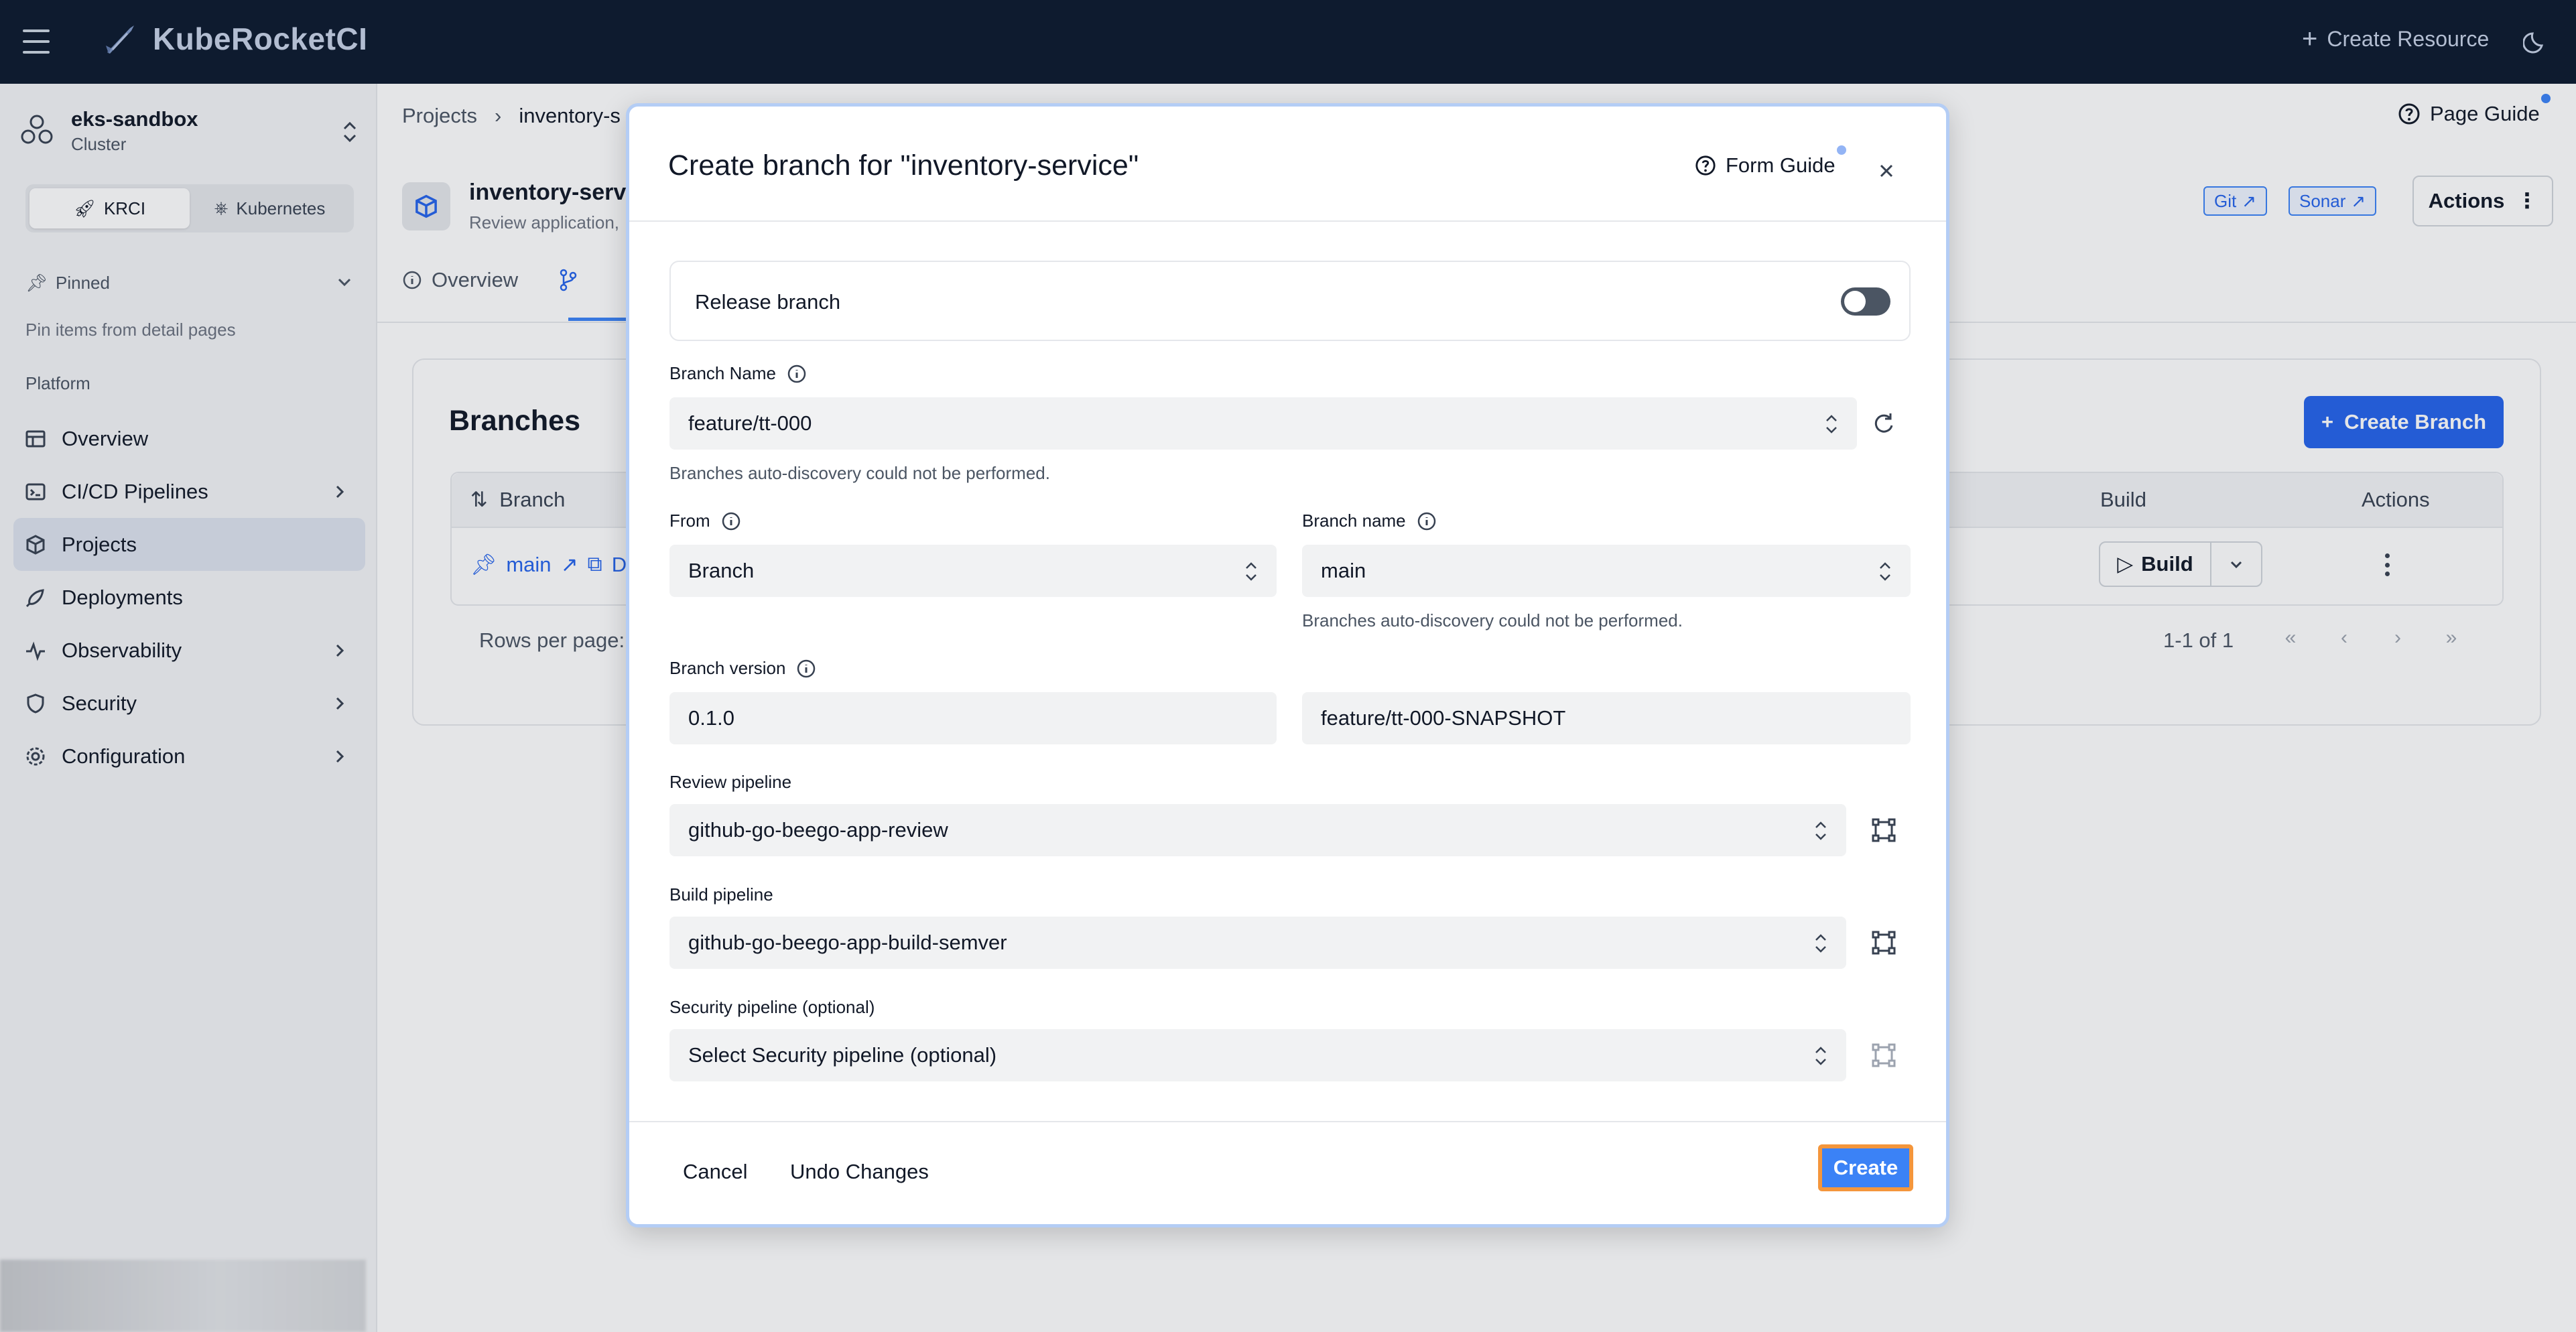 This screenshot has height=1332, width=2576. What do you see at coordinates (772, 1007) in the screenshot?
I see `security-pipeline-label: Security pipeline (optional)` at bounding box center [772, 1007].